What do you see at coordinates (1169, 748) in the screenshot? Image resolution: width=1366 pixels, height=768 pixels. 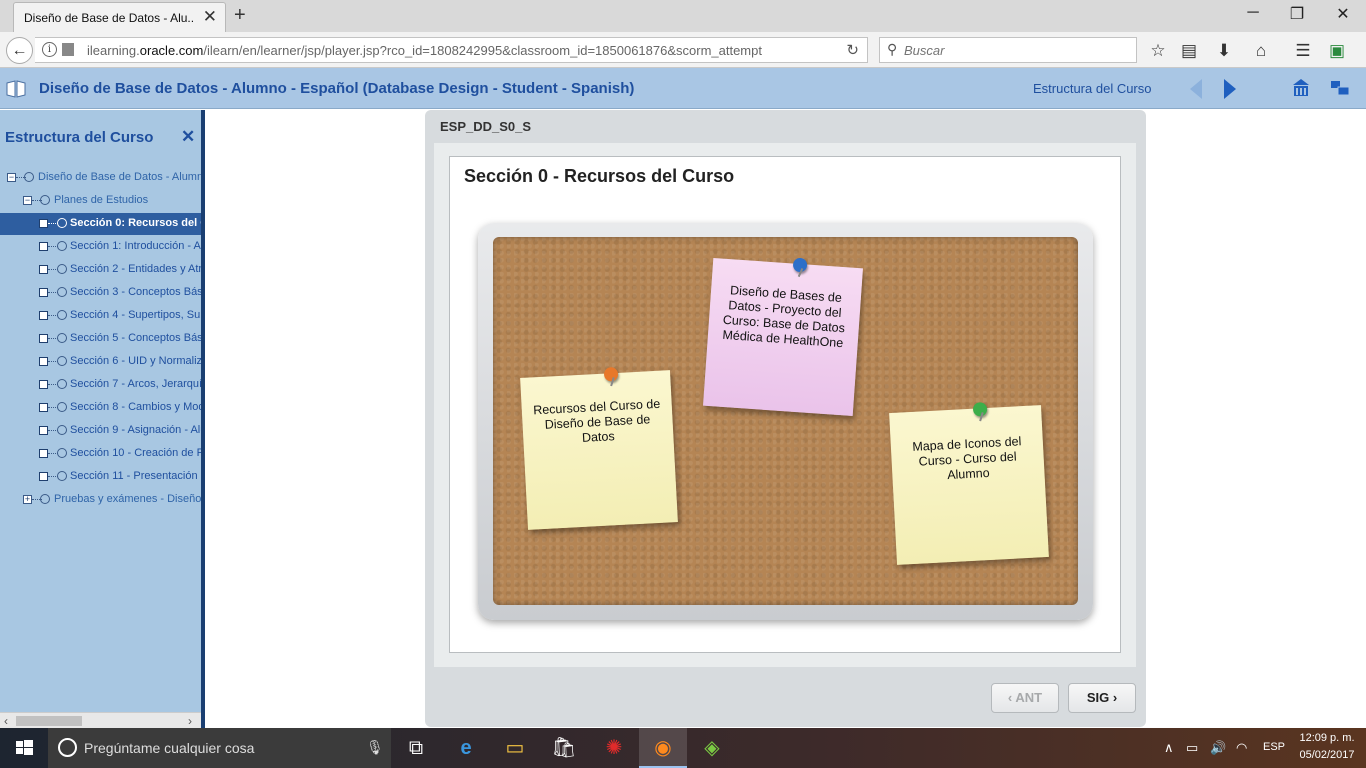 I see `show-hidden-icons: ∧` at bounding box center [1169, 748].